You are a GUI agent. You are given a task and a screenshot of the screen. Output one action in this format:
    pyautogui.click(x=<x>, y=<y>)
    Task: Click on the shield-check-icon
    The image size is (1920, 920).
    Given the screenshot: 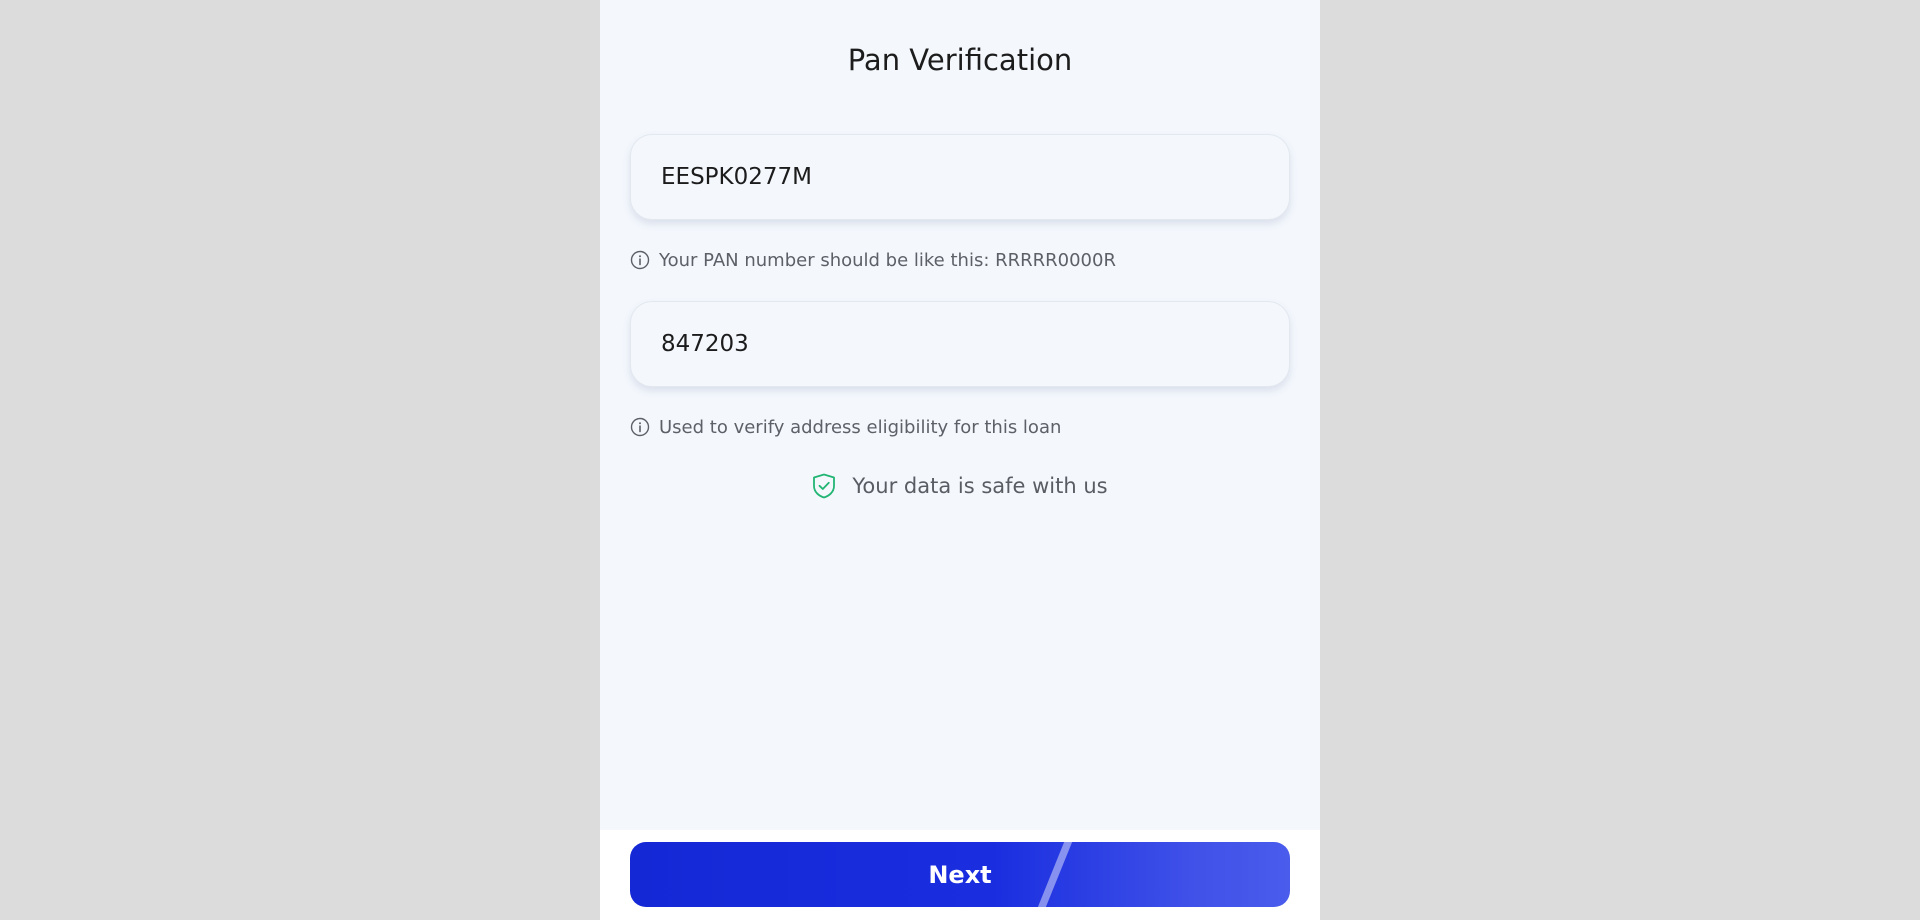 What is the action you would take?
    pyautogui.click(x=824, y=486)
    